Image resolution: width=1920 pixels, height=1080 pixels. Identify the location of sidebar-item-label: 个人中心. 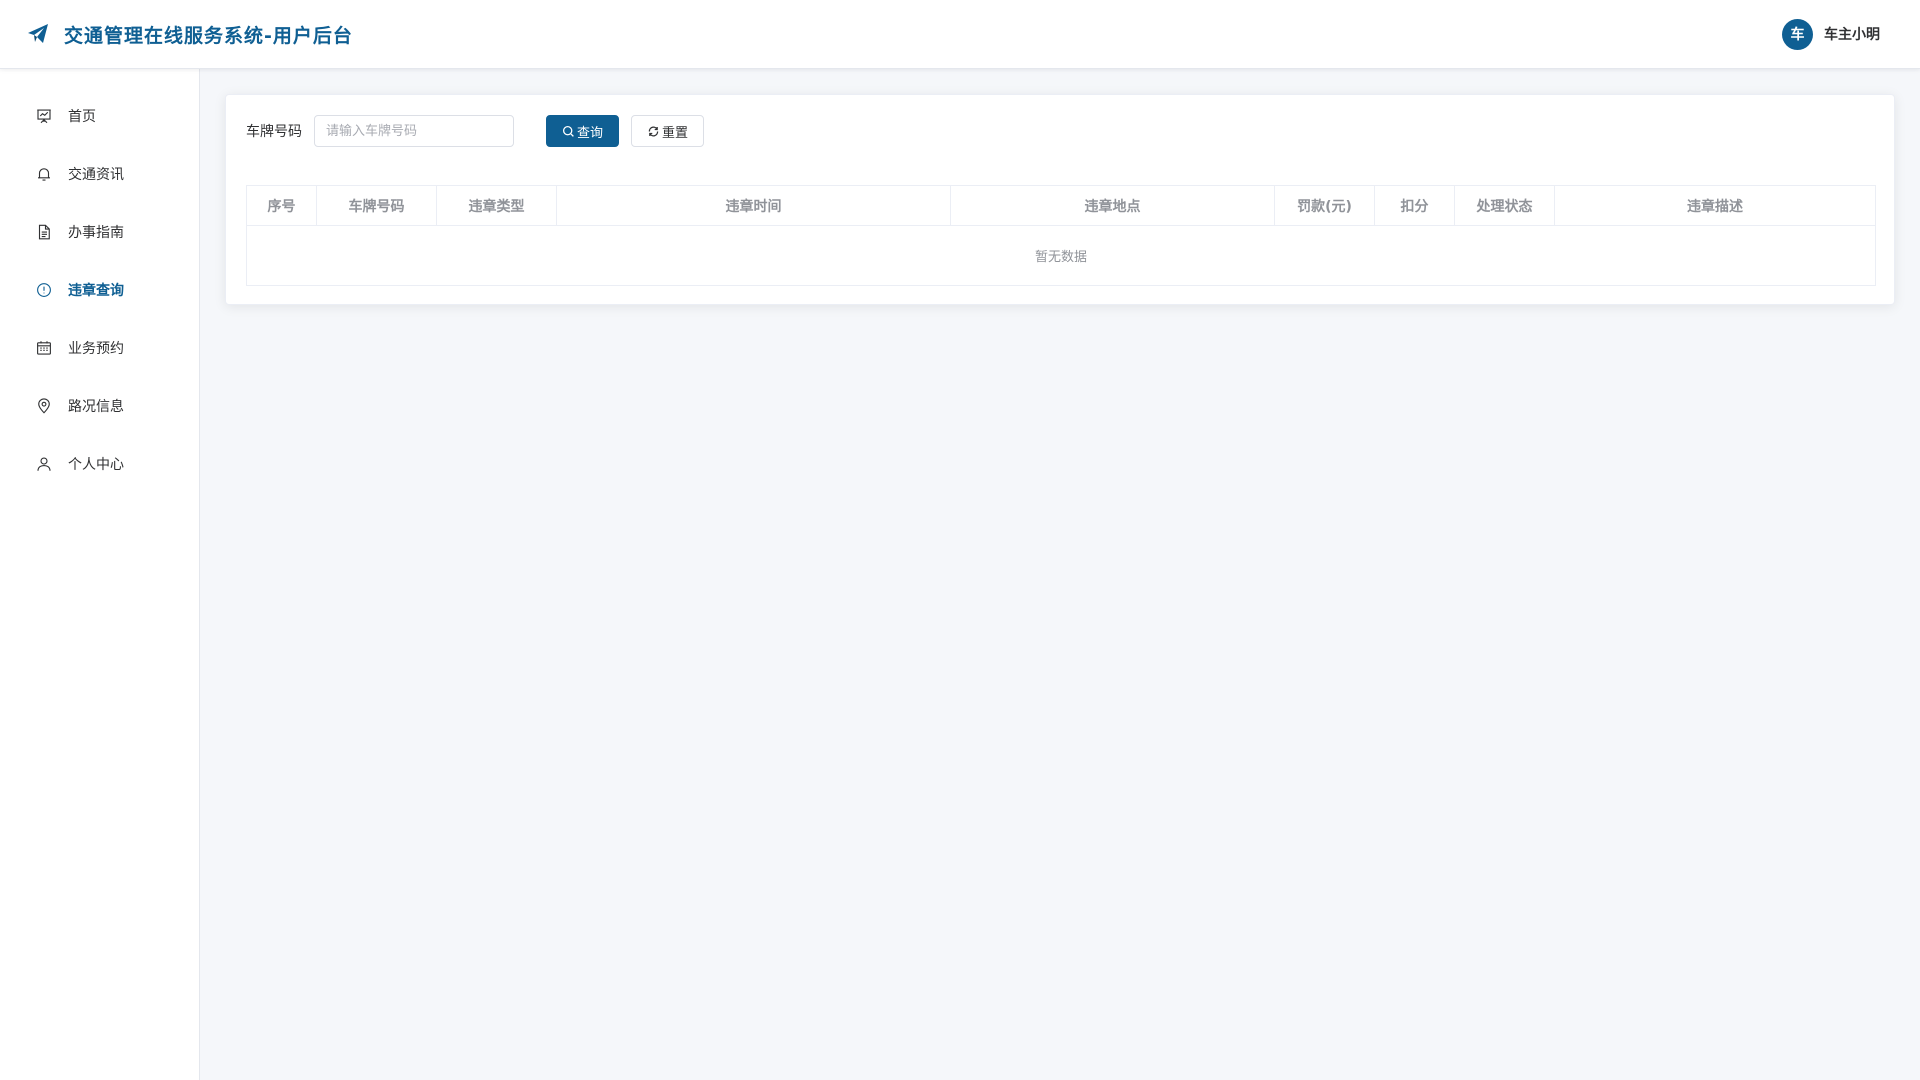
(96, 465).